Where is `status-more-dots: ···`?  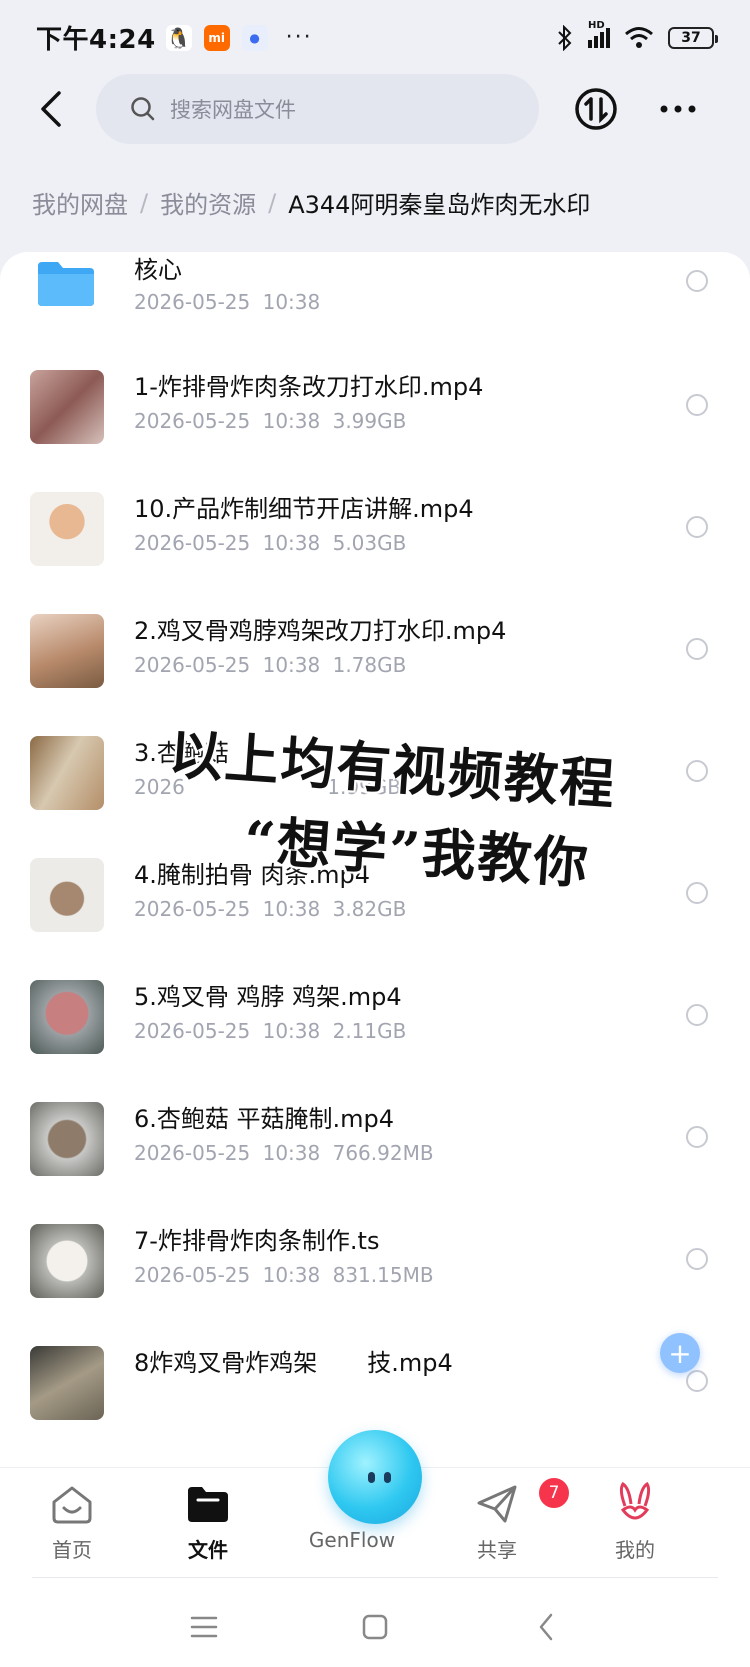 status-more-dots: ··· is located at coordinates (299, 37).